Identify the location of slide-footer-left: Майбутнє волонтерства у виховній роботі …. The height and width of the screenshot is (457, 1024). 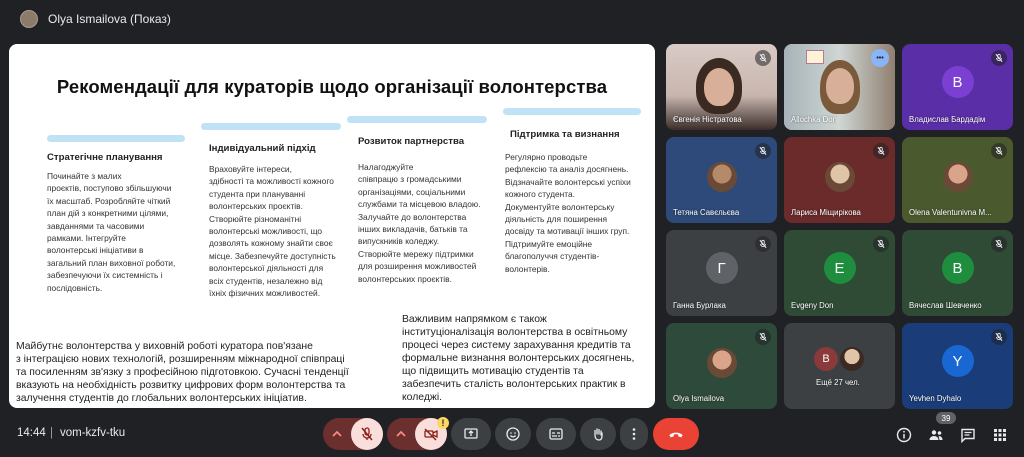
(182, 372).